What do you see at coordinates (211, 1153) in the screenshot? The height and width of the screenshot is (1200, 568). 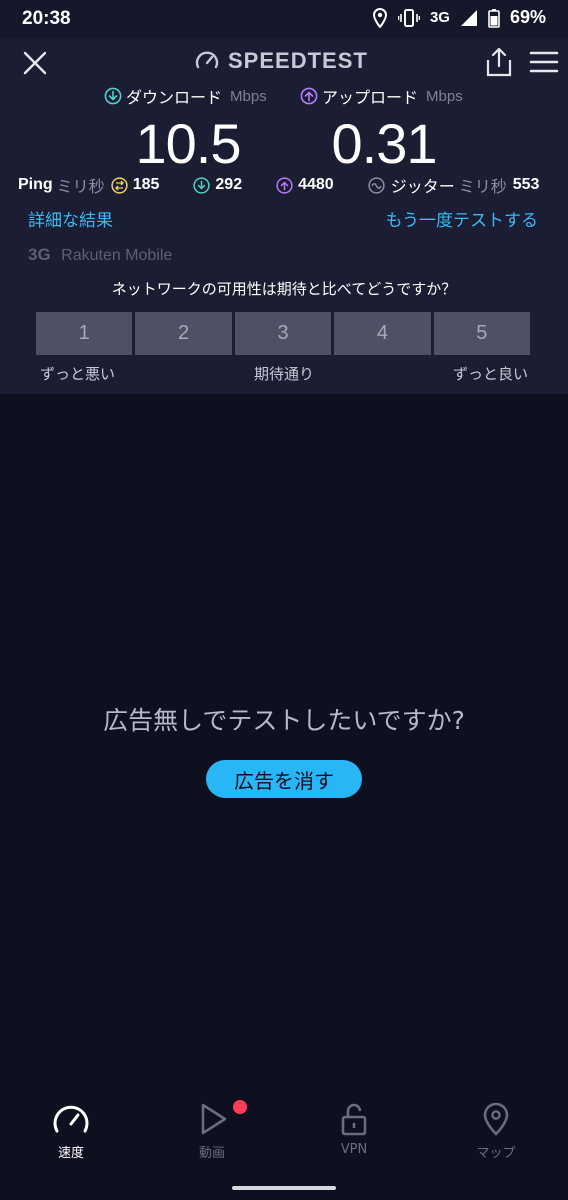 I see `tab-video-label: 動画` at bounding box center [211, 1153].